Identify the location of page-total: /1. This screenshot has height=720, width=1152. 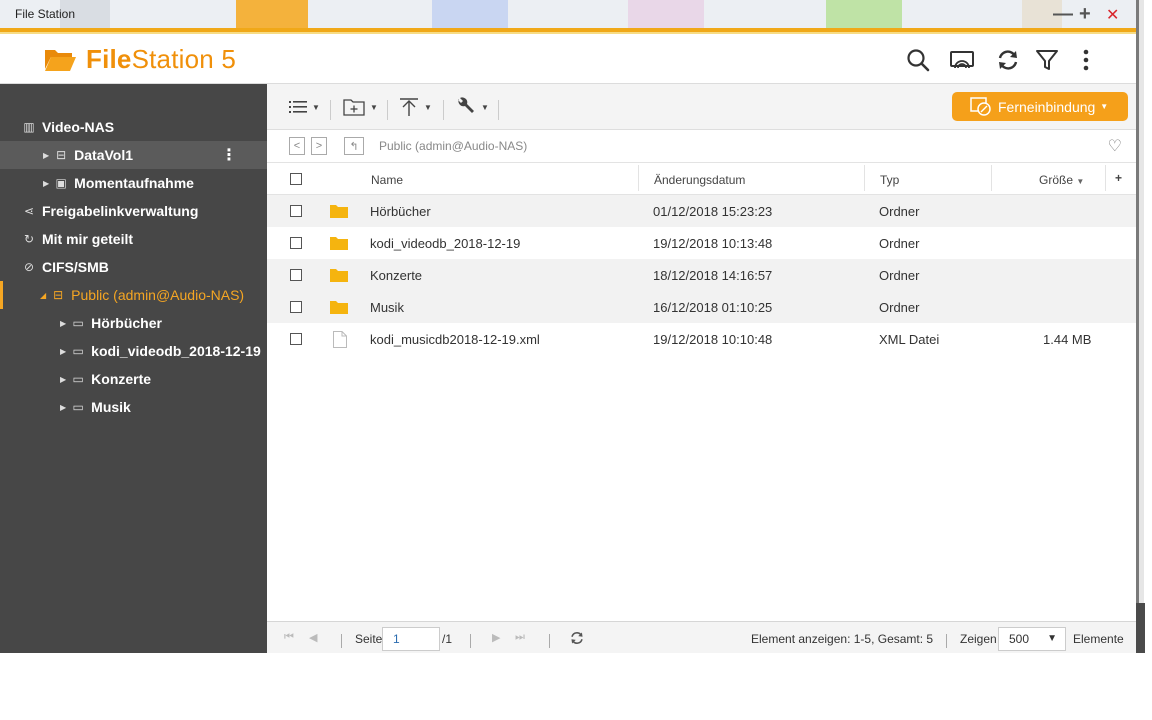
(447, 639).